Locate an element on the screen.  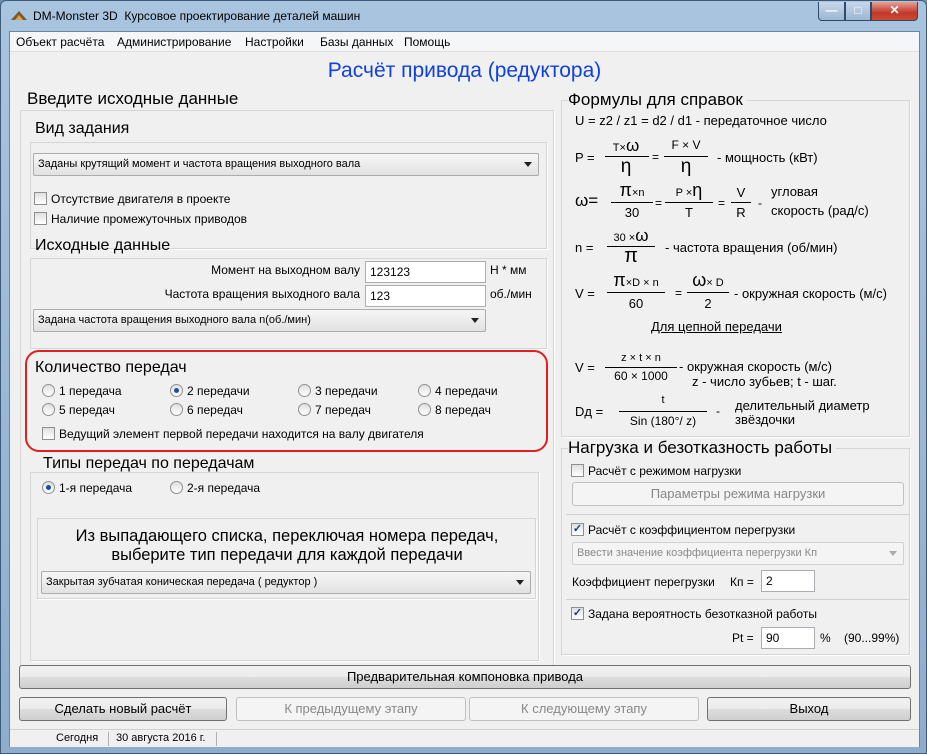
load-mode-checkbox is located at coordinates (577, 470).